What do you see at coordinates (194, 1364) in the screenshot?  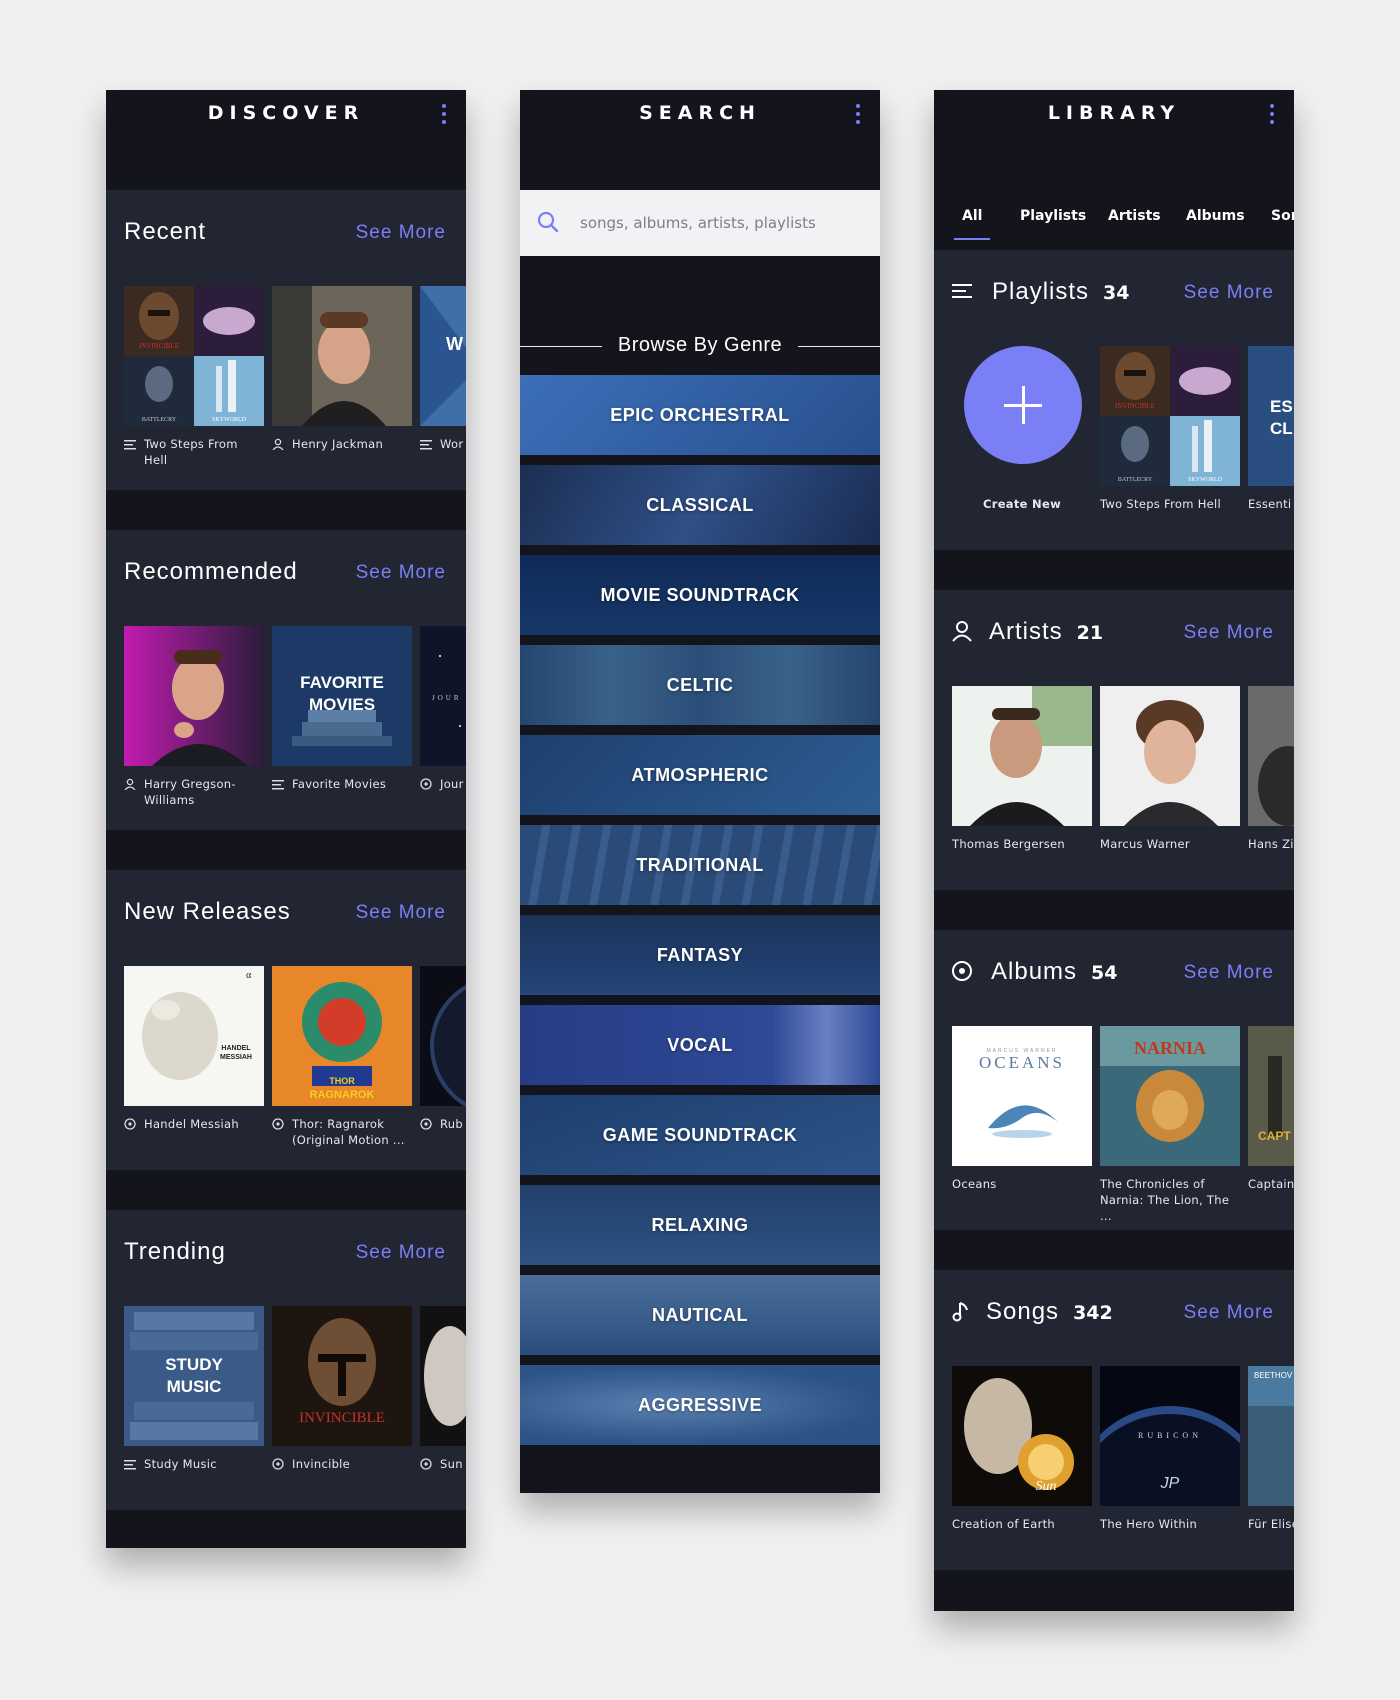 I see `svg-text: STUDY` at bounding box center [194, 1364].